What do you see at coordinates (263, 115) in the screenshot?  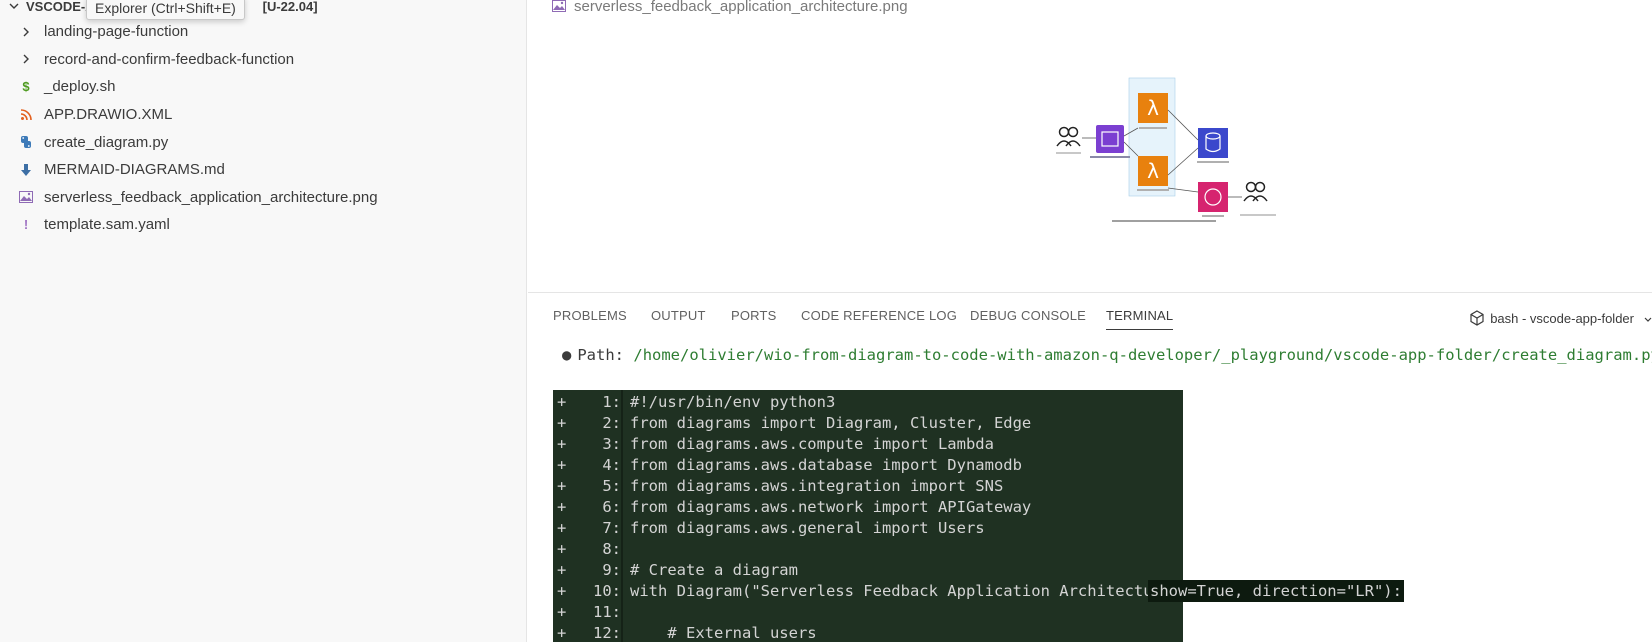 I see `tree-item-app-drawio-xml: APP.DRAWIO.XML` at bounding box center [263, 115].